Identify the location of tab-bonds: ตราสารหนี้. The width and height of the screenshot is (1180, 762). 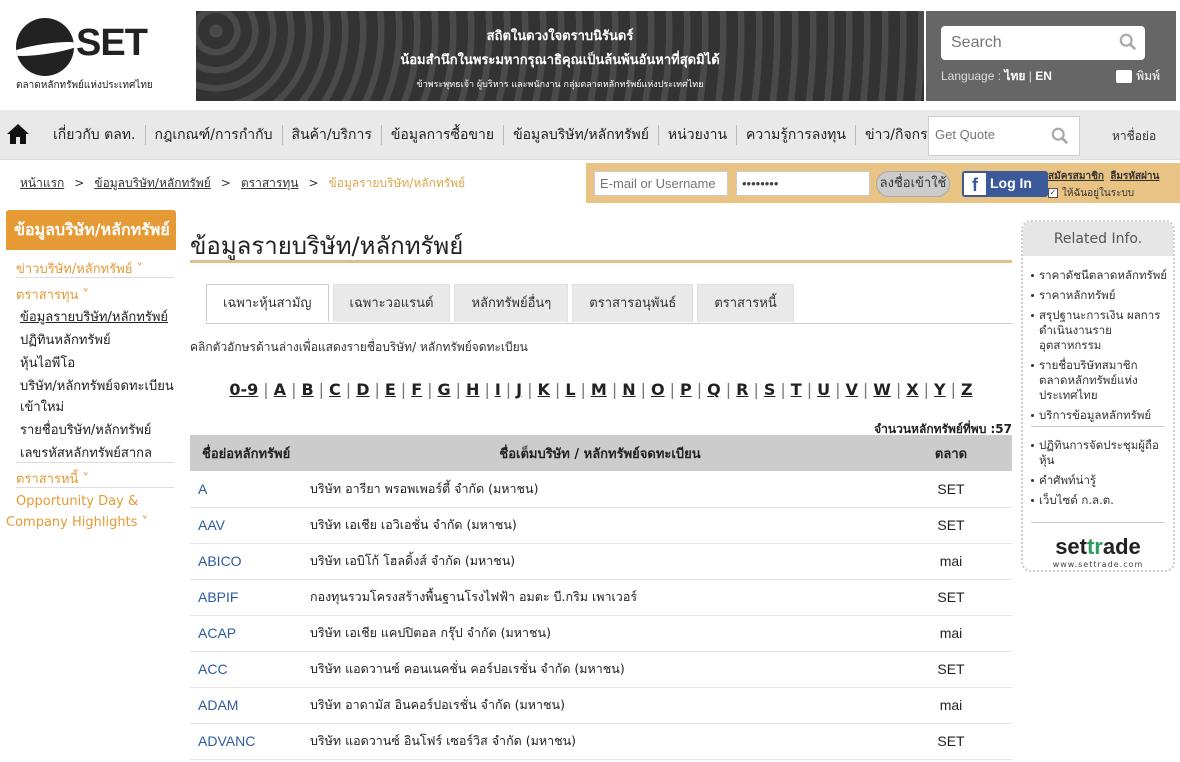
(745, 303).